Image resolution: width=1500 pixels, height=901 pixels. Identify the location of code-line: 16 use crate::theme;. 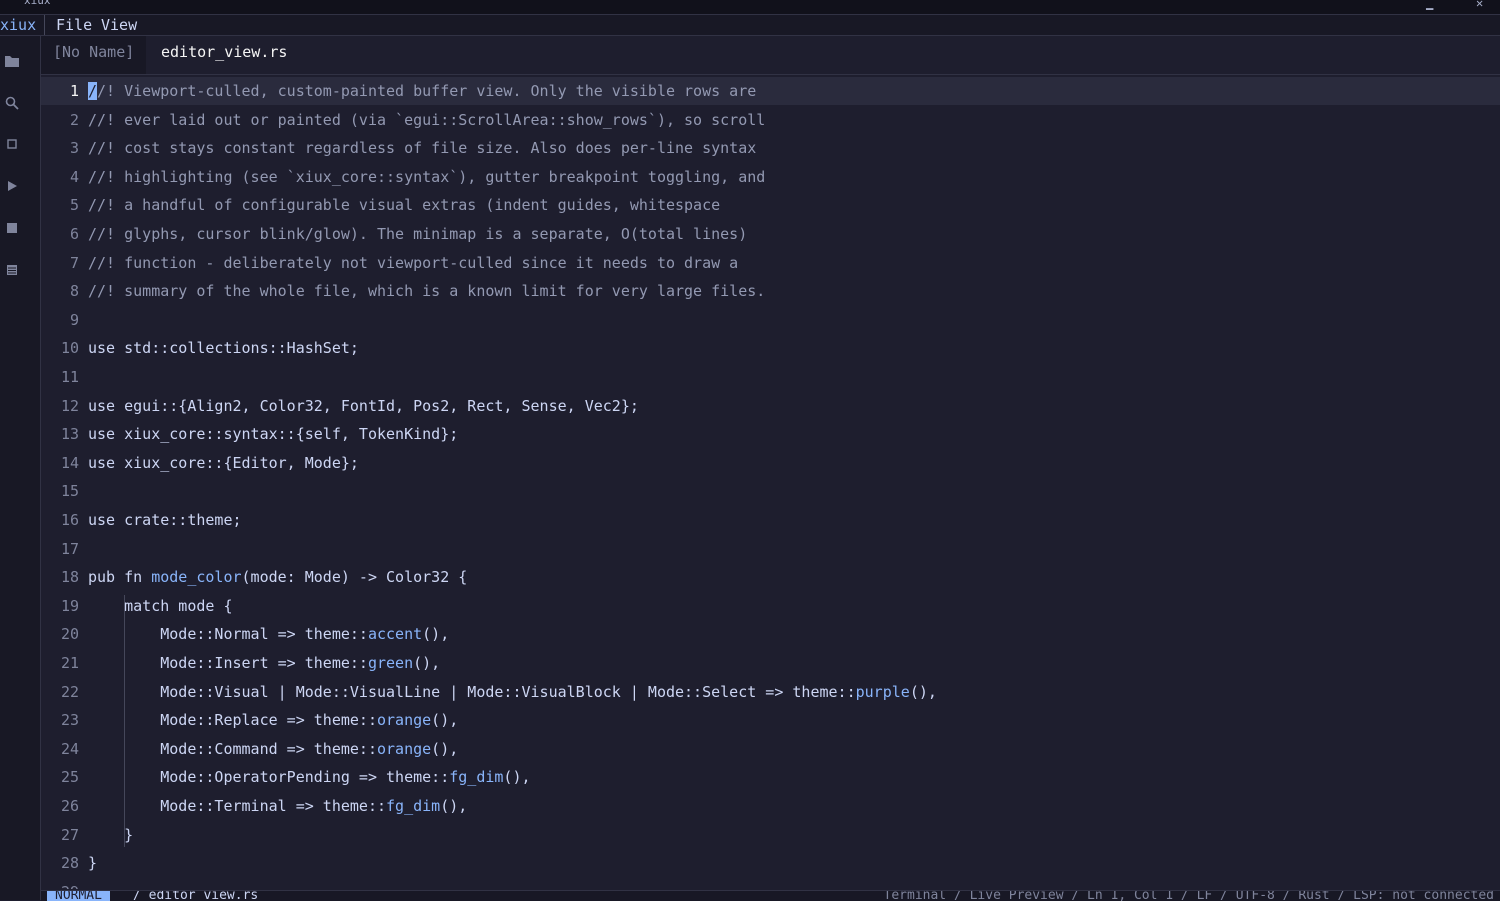
(770, 520).